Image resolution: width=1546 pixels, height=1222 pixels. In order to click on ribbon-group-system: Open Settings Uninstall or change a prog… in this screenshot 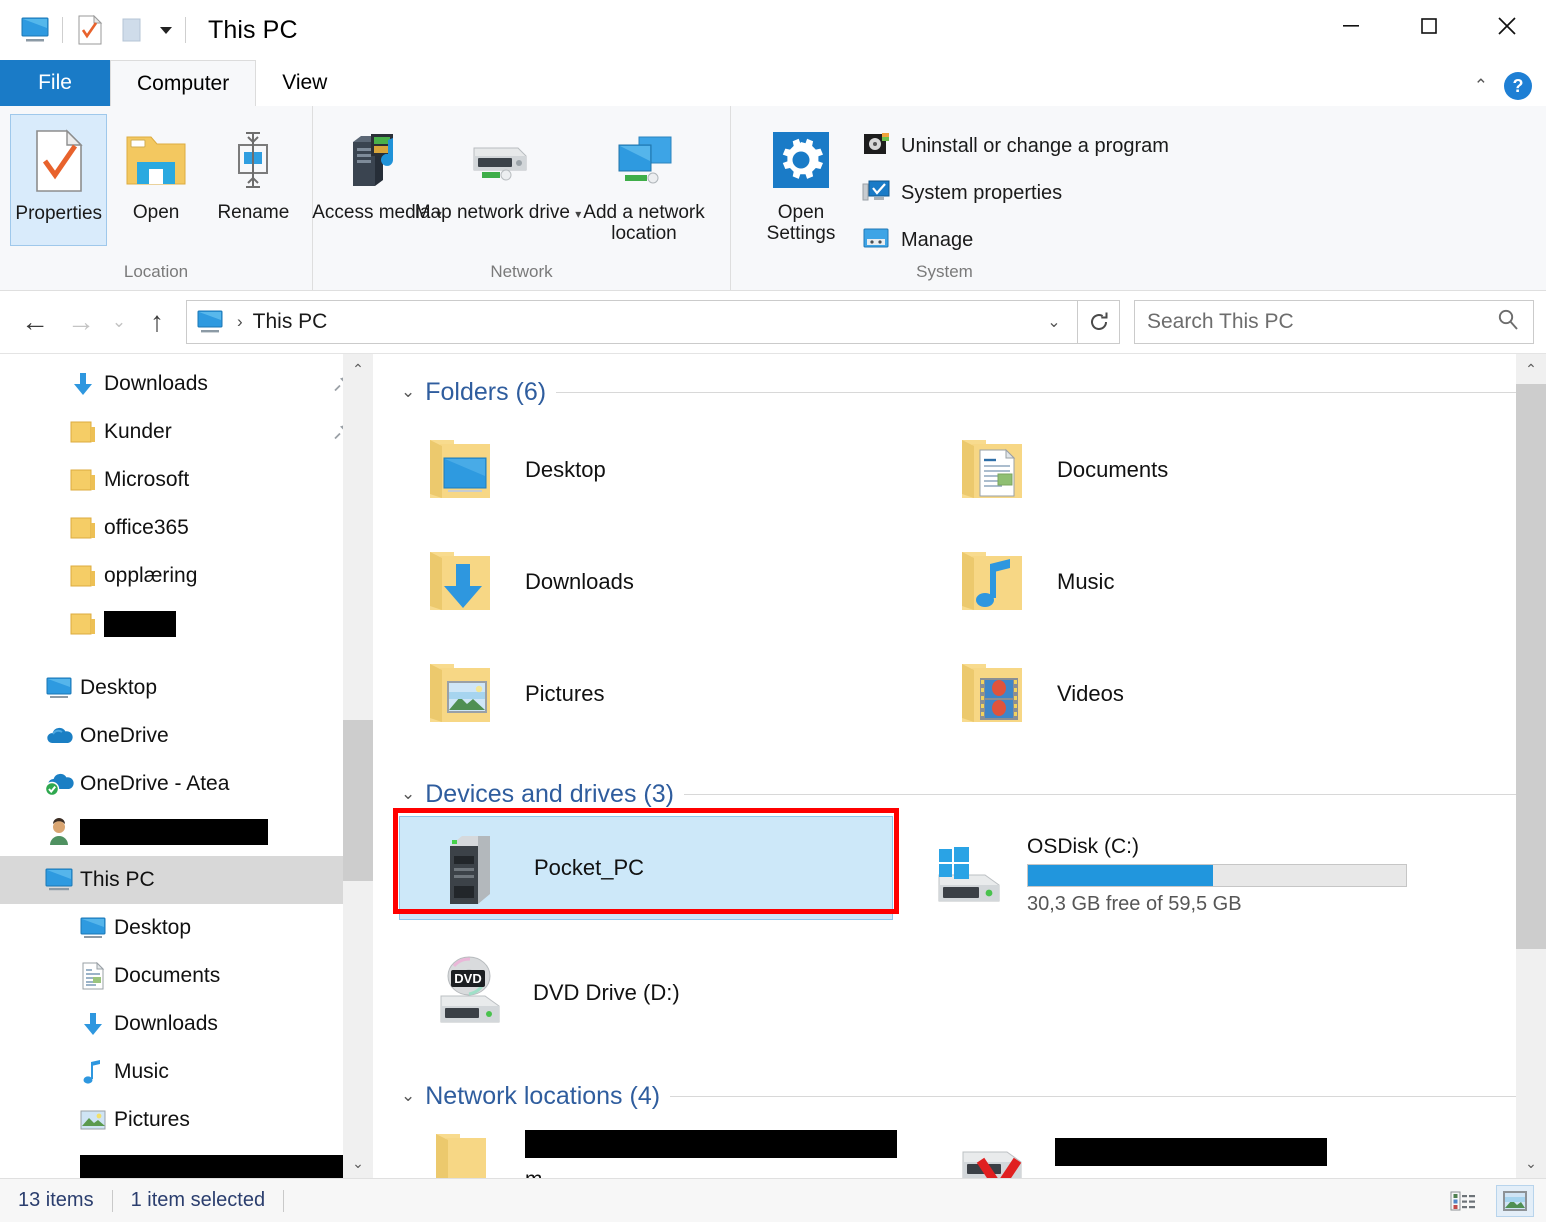, I will do `click(974, 198)`.